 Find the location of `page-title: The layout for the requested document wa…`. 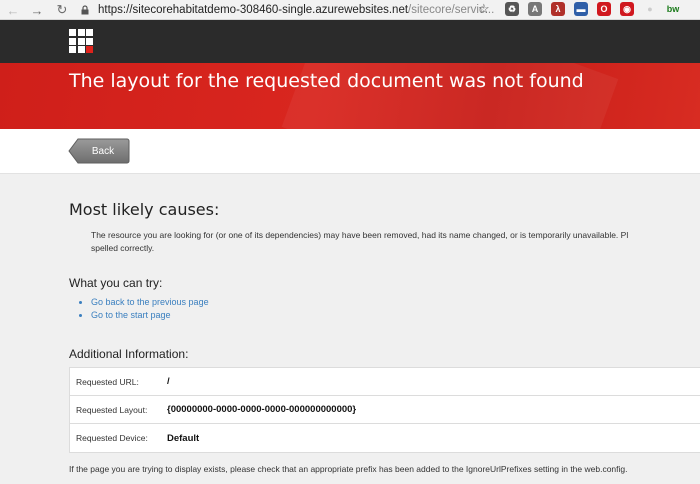

page-title: The layout for the requested document wa… is located at coordinates (326, 81).